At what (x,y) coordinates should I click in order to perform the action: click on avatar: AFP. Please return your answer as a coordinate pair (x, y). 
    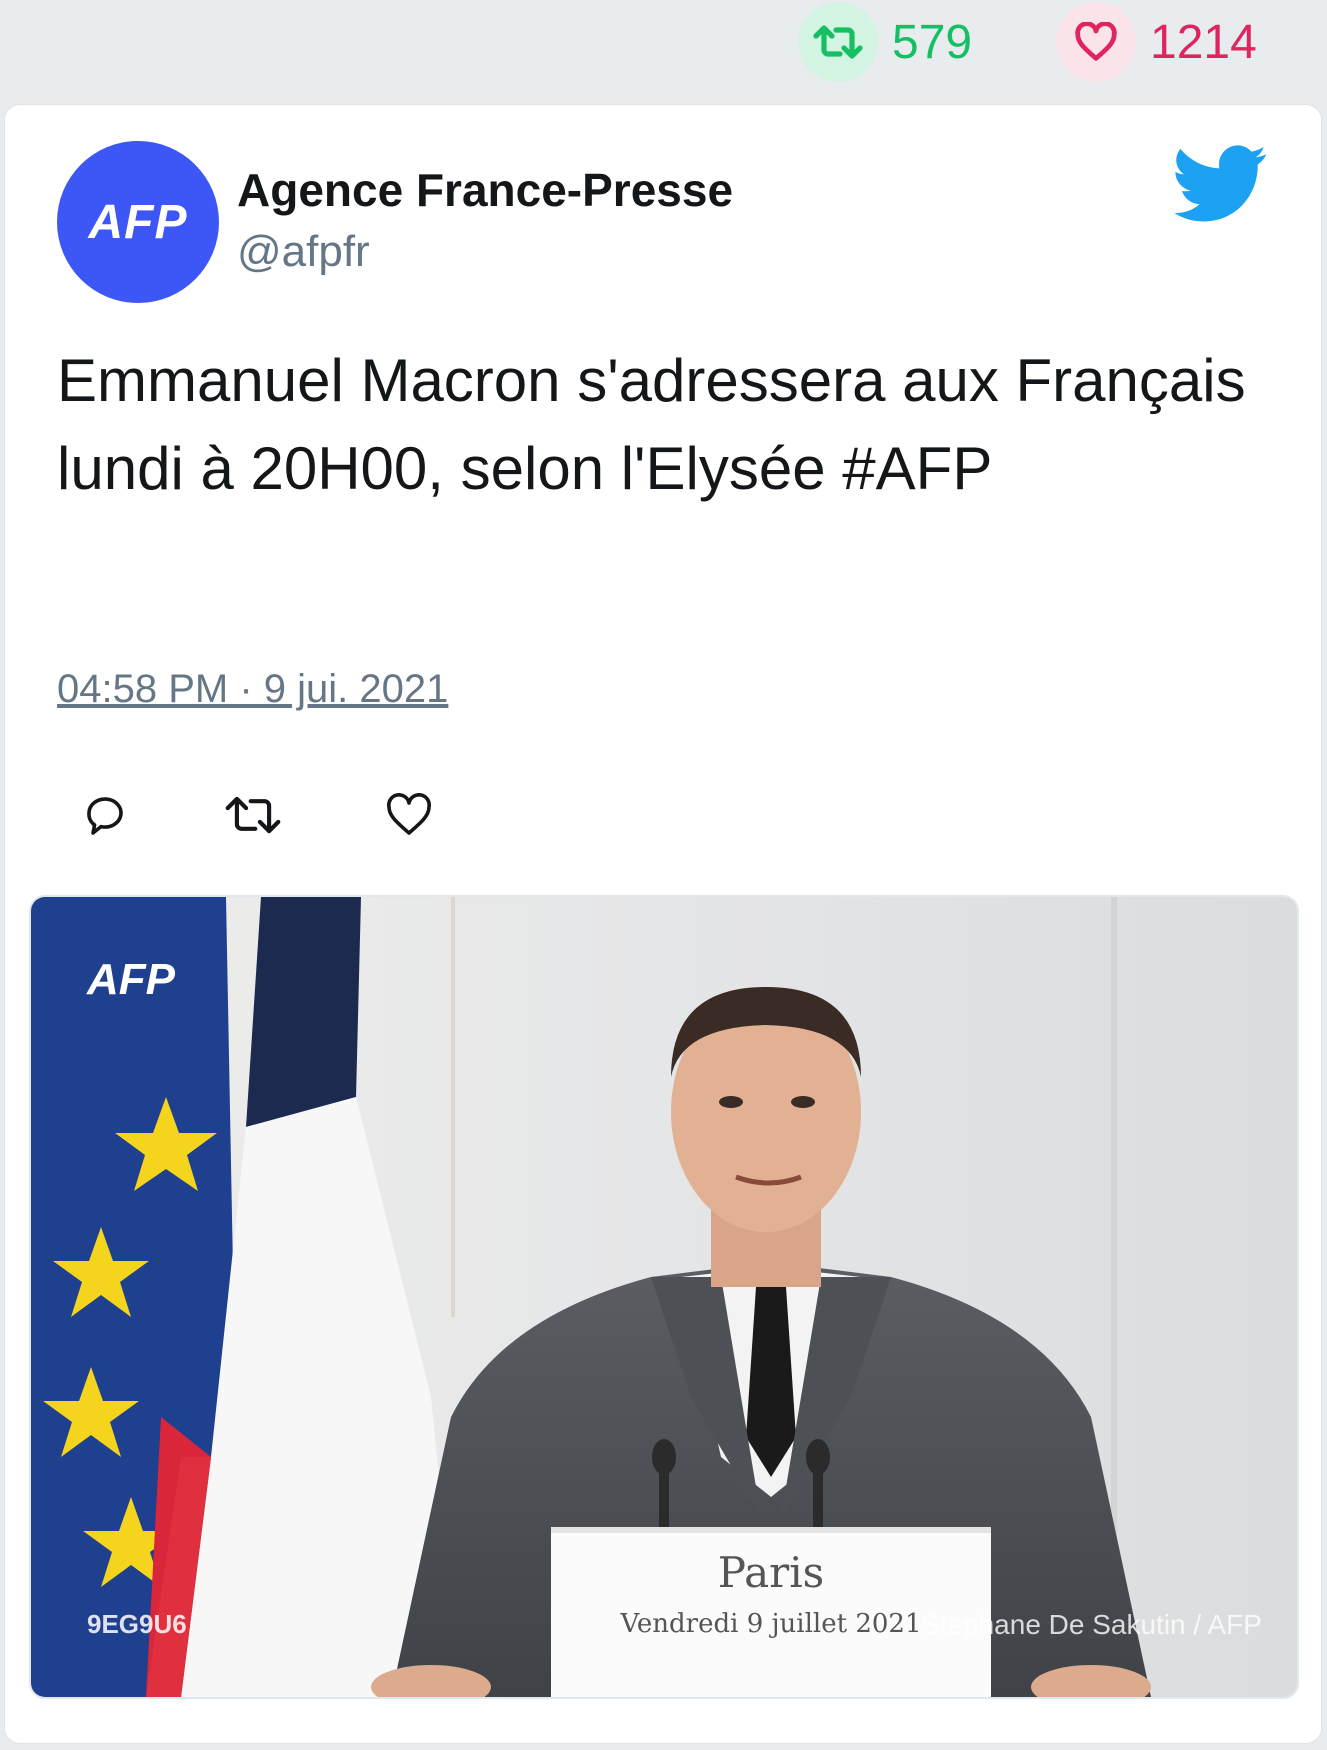
    Looking at the image, I should click on (138, 222).